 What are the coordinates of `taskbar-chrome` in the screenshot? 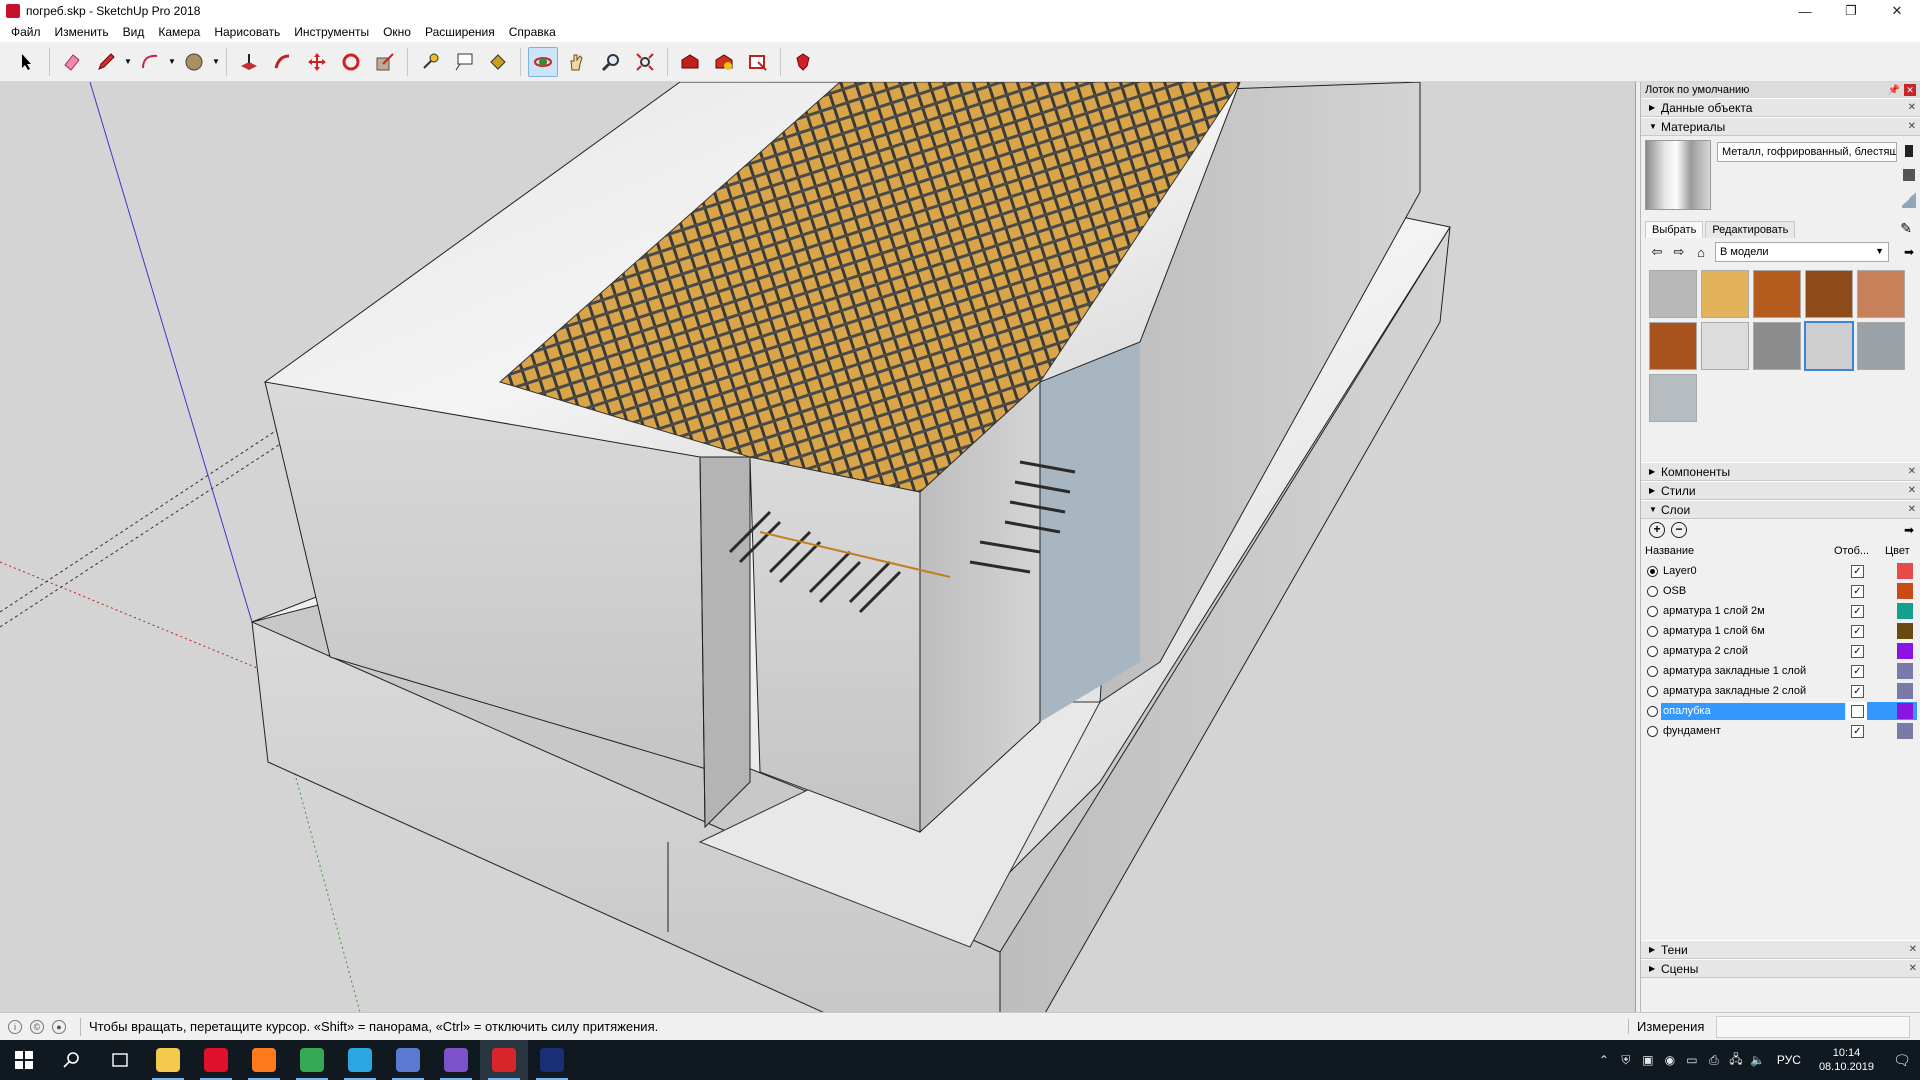 It's located at (312, 1060).